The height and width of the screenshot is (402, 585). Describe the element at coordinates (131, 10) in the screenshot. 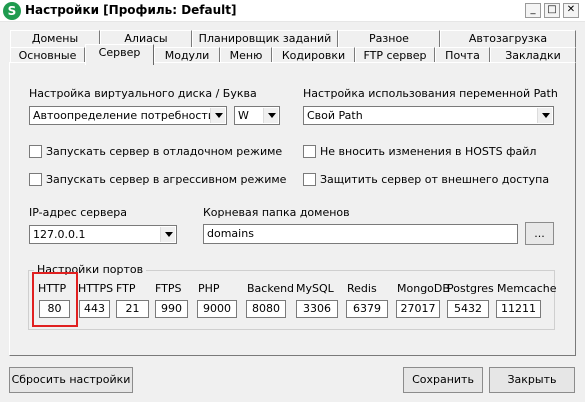

I see `window-title: Настройки [Профиль: Default]` at that location.